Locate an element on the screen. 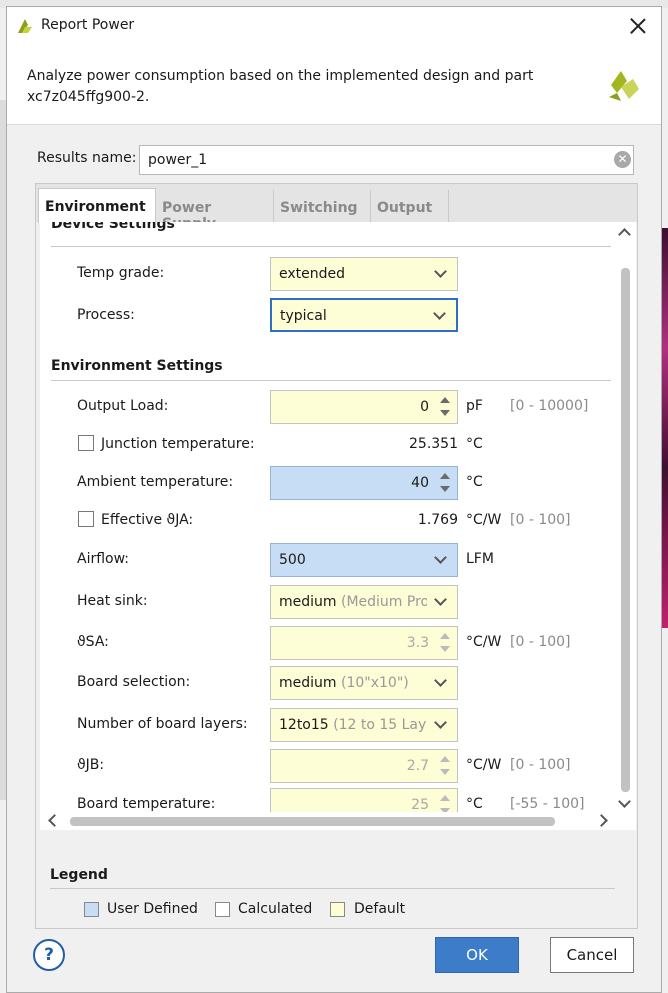 This screenshot has width=668, height=993. process-select: typical is located at coordinates (364, 315).